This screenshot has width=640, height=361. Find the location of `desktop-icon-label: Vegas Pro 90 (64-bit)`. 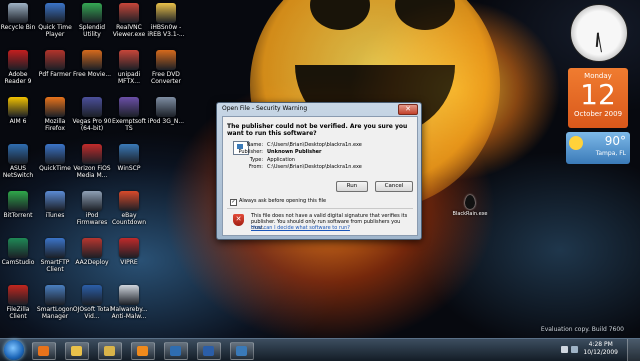

desktop-icon-label: Vegas Pro 90 (64-bit) is located at coordinates (92, 125).